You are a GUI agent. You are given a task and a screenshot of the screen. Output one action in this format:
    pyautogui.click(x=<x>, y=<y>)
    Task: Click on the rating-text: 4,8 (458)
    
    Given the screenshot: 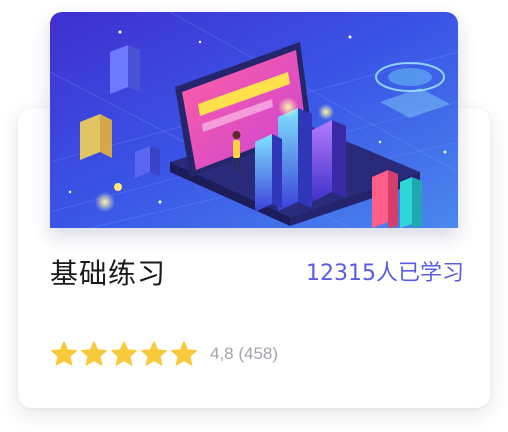 What is the action you would take?
    pyautogui.click(x=244, y=353)
    